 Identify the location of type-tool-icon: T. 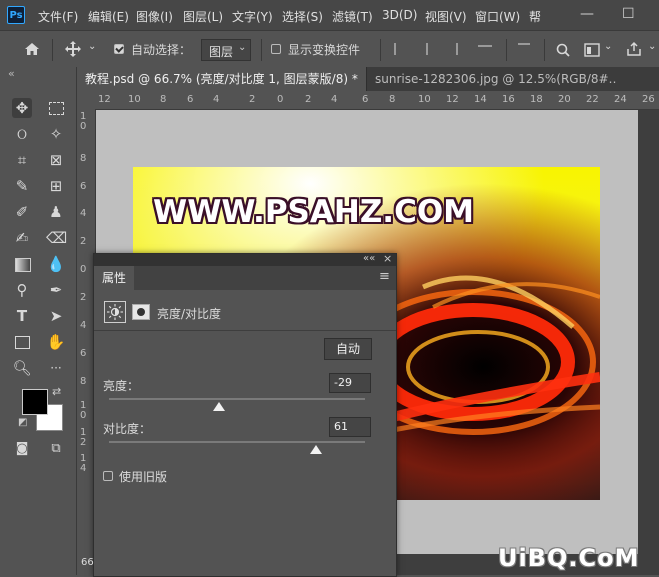
(22, 316).